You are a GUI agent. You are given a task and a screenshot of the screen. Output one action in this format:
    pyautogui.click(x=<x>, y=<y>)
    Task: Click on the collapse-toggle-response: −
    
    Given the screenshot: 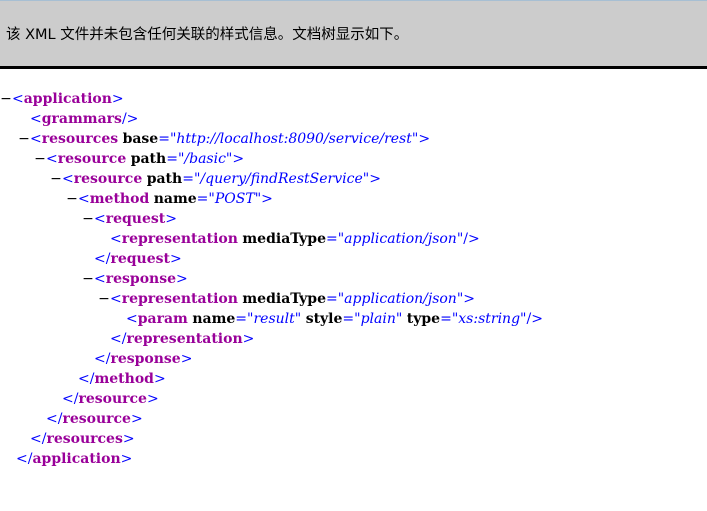 What is the action you would take?
    pyautogui.click(x=88, y=279)
    